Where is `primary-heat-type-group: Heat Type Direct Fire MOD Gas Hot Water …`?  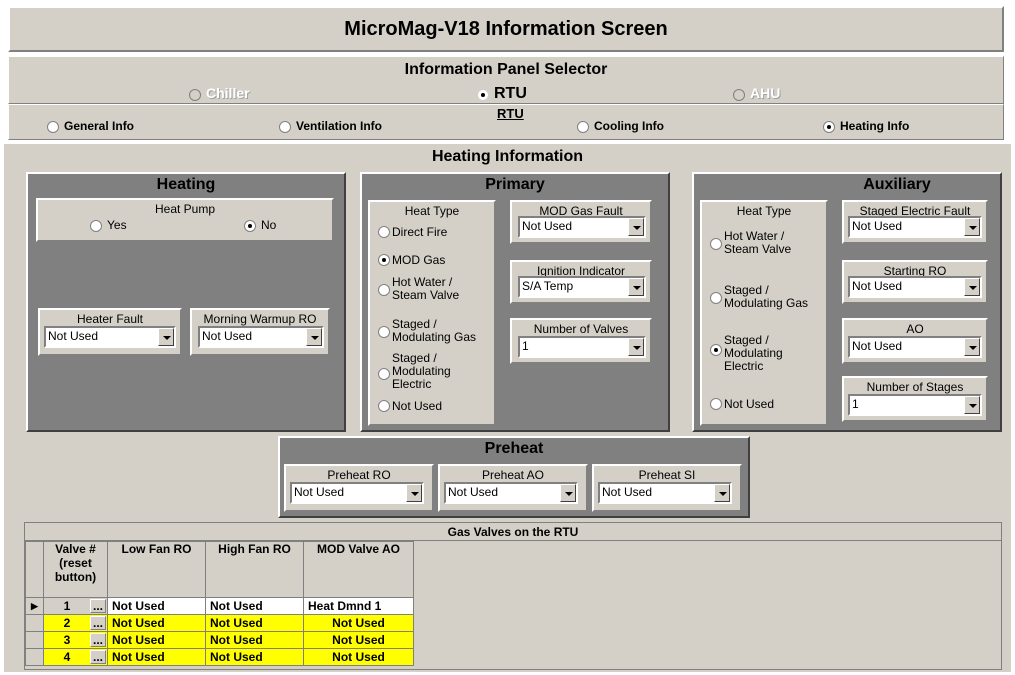
primary-heat-type-group: Heat Type Direct Fire MOD Gas Hot Water … is located at coordinates (432, 313).